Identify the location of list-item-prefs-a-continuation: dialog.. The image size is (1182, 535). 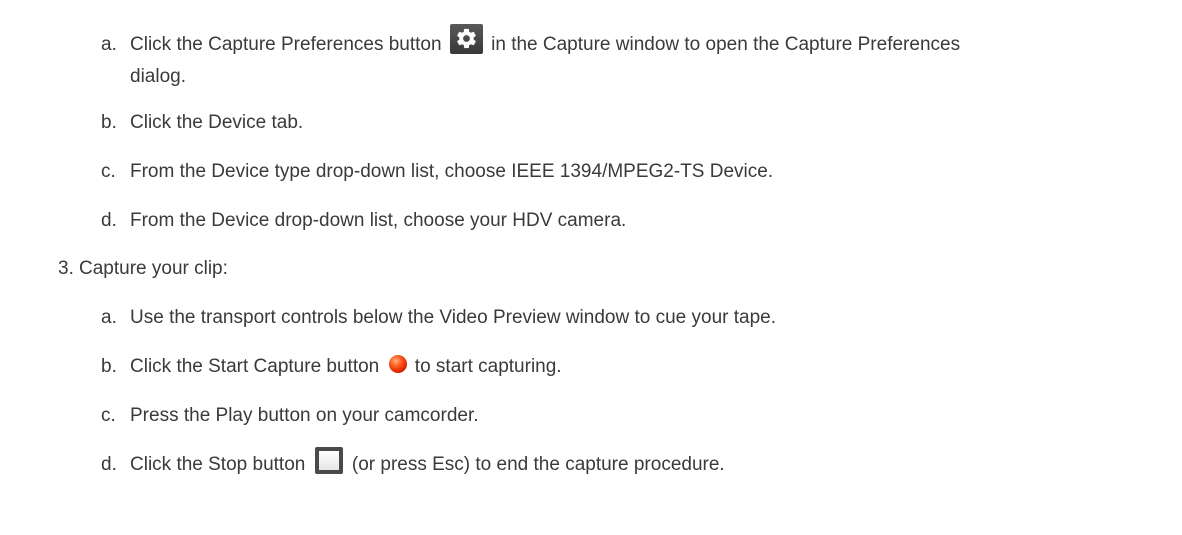
(158, 76).